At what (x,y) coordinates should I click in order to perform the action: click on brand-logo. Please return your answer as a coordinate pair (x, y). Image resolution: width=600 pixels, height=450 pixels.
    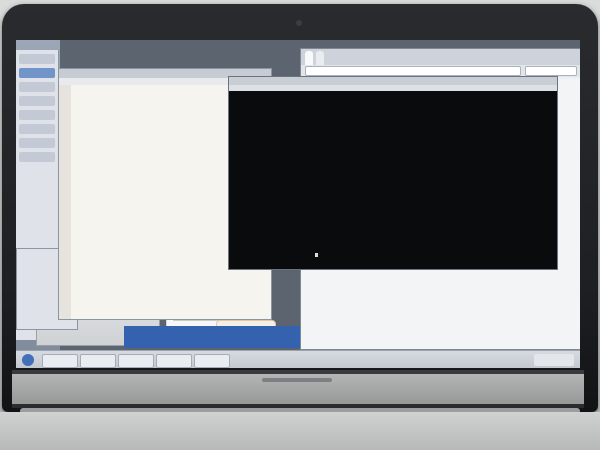
    Looking at the image, I should click on (297, 380).